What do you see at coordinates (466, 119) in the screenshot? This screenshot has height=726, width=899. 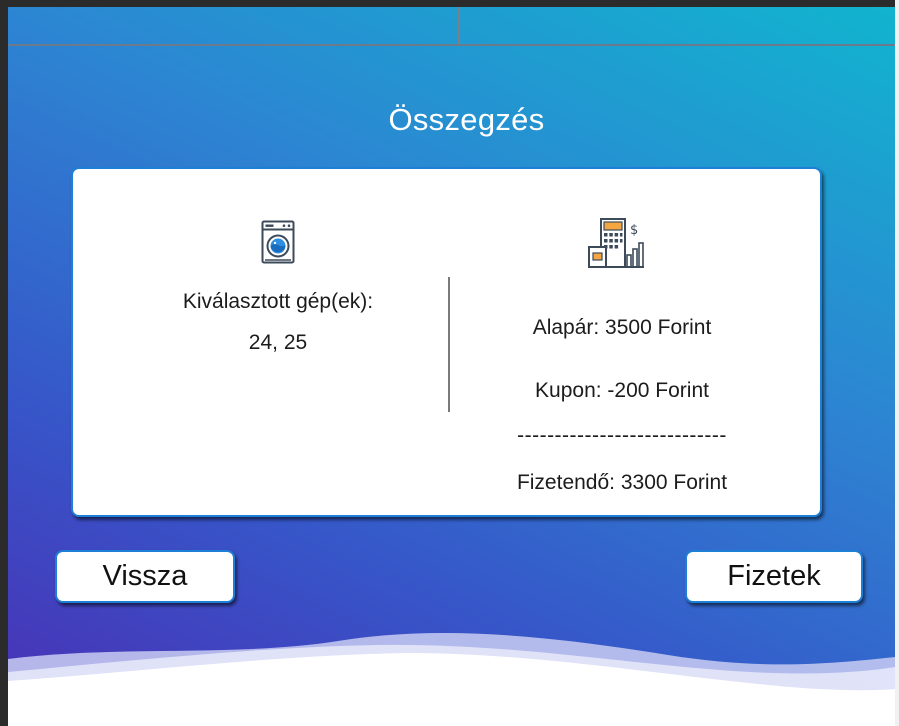 I see `page-title: Összegzés` at bounding box center [466, 119].